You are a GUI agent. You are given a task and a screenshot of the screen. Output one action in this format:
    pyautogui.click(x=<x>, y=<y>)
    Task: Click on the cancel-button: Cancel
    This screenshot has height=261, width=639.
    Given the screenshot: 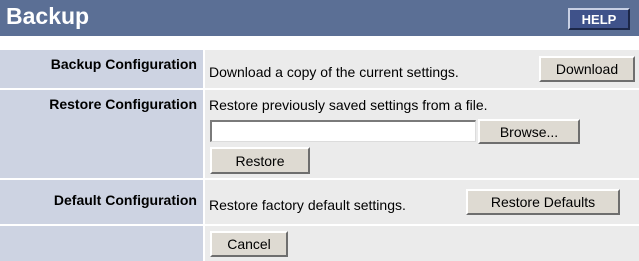 What is the action you would take?
    pyautogui.click(x=249, y=244)
    